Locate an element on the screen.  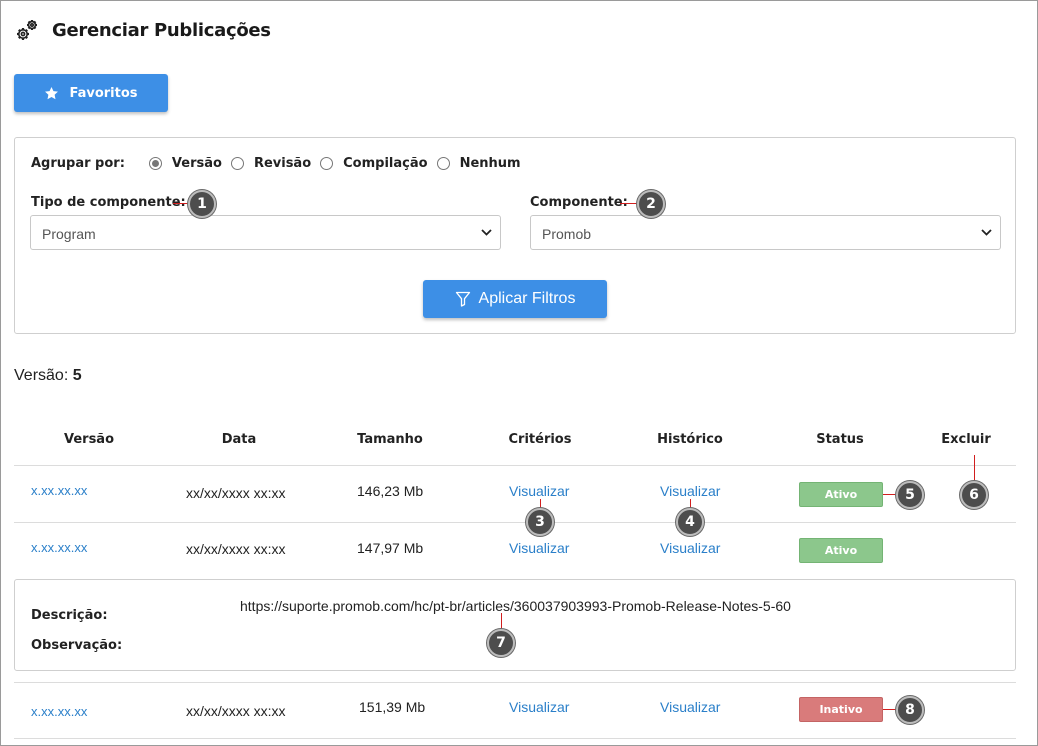
column-header-status: Status is located at coordinates (840, 439).